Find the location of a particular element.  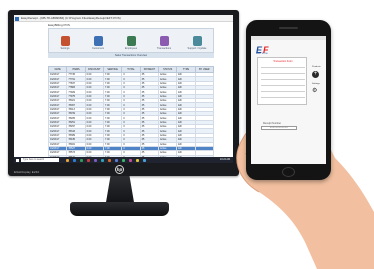

settings-icon is located at coordinates (65, 41).